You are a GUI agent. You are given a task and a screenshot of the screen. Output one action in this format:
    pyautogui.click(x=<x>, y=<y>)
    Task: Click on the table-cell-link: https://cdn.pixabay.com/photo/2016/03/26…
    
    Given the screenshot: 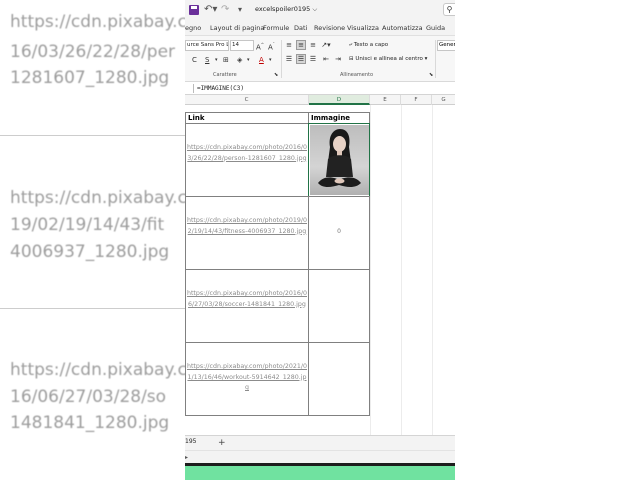 What is the action you would take?
    pyautogui.click(x=247, y=160)
    